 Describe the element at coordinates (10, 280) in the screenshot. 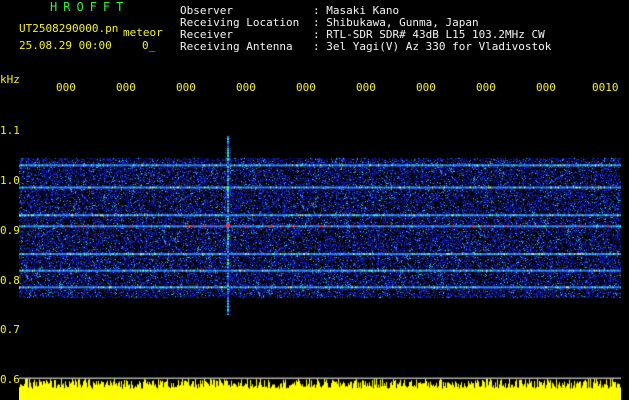

I see `y-tick: 0.8` at that location.